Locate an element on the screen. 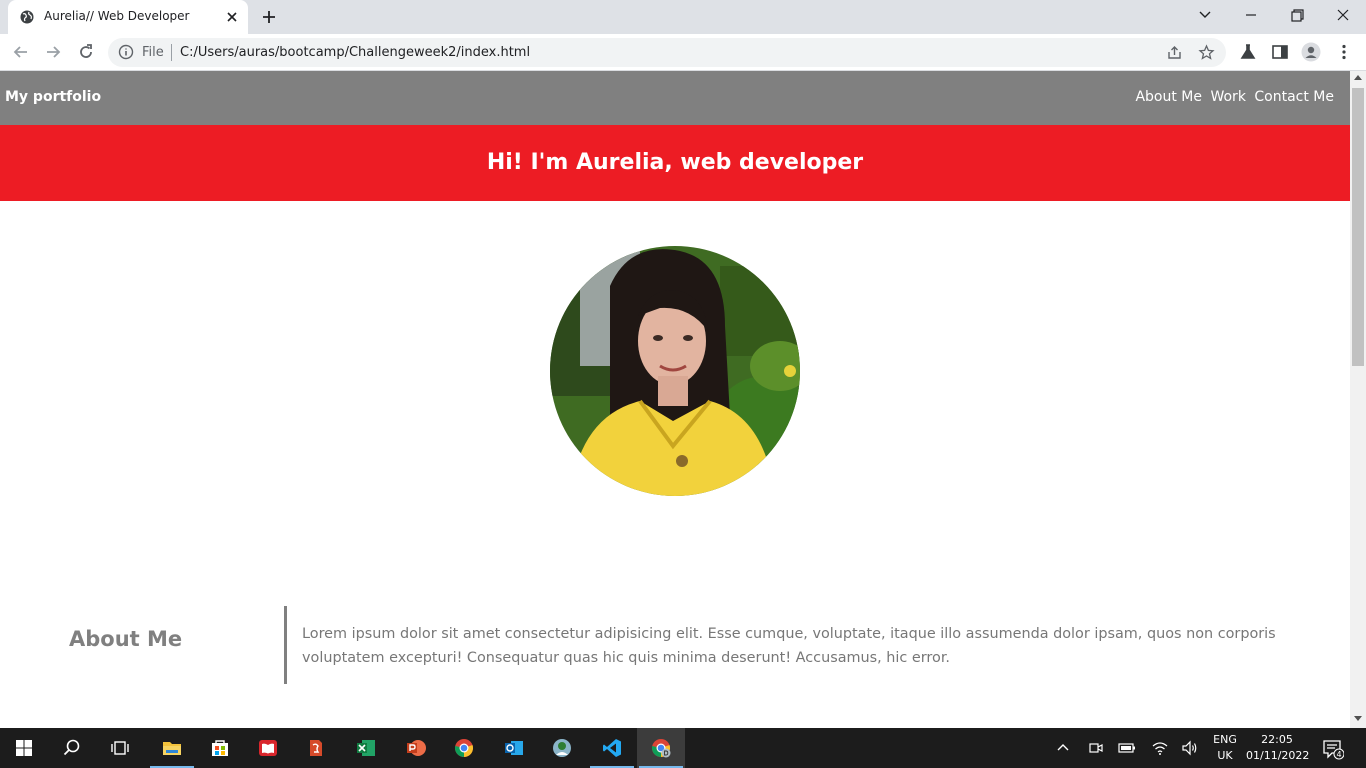  taskbar-powerpoint is located at coordinates (416, 748).